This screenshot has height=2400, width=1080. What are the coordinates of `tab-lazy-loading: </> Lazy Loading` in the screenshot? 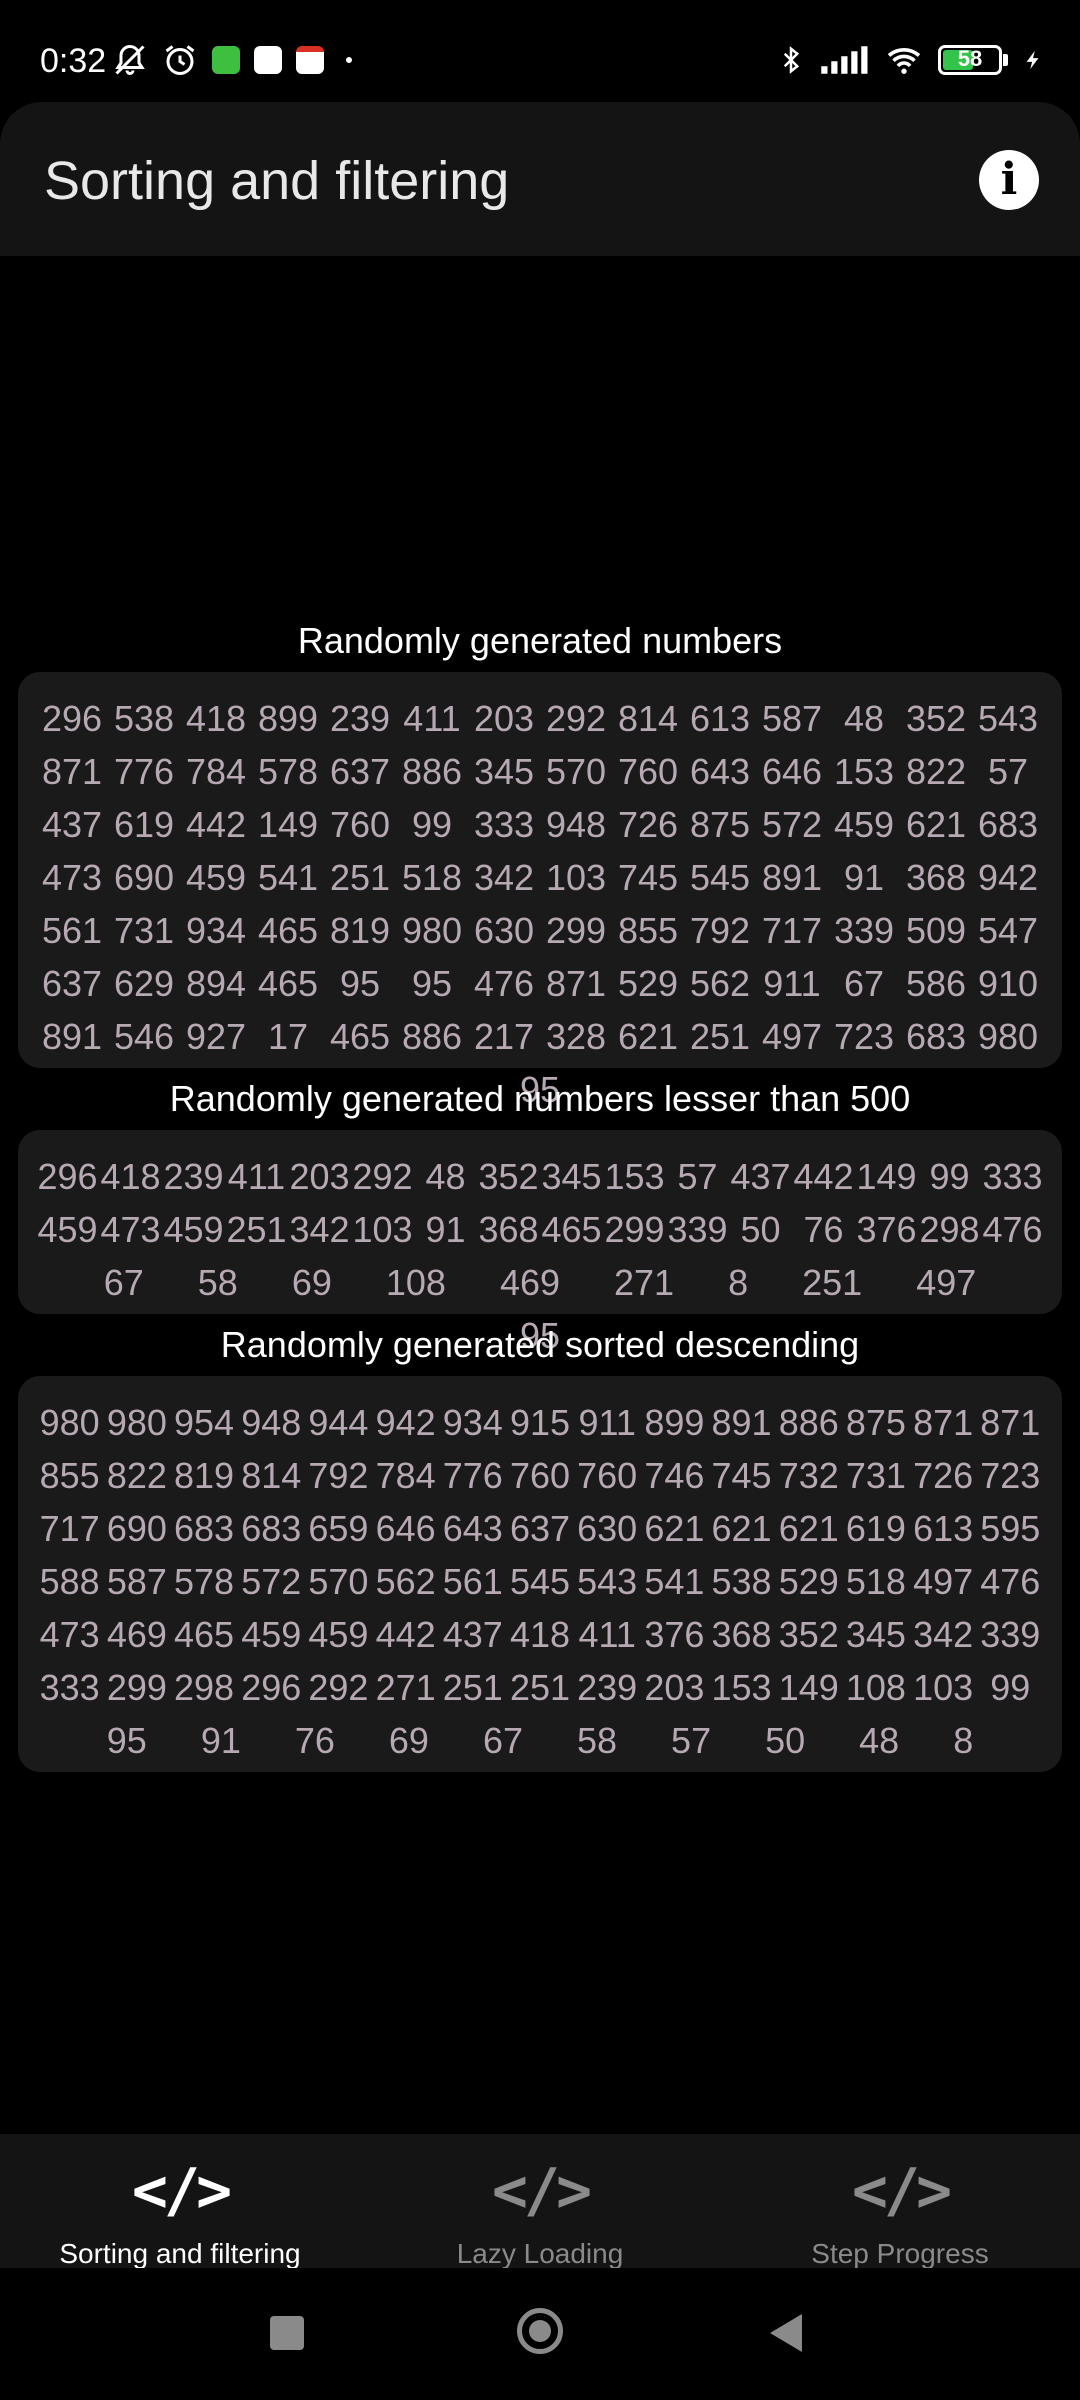 It's located at (540, 2201).